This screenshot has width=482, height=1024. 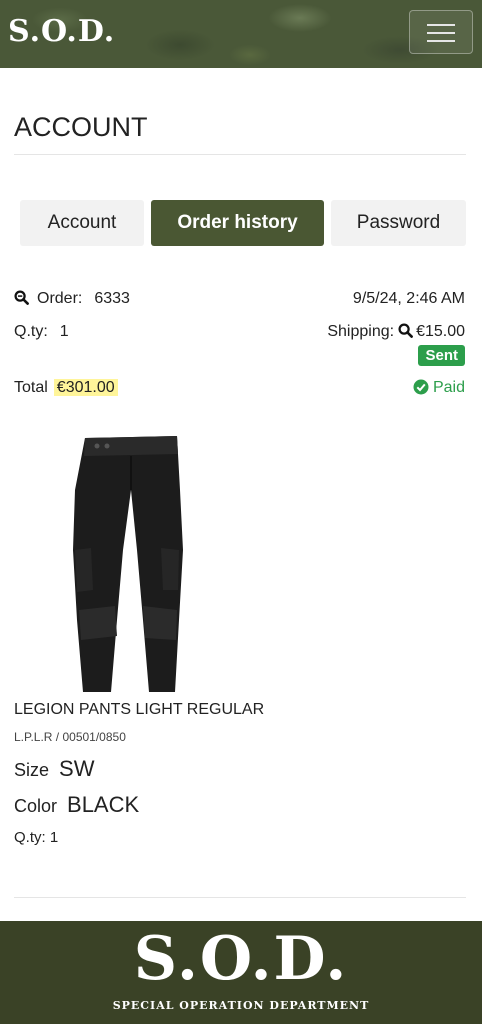 I want to click on color-value: BLACK, so click(x=103, y=804).